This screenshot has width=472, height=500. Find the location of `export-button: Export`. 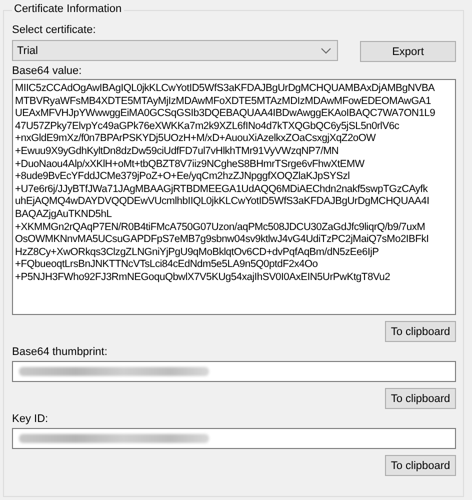

export-button: Export is located at coordinates (408, 51).